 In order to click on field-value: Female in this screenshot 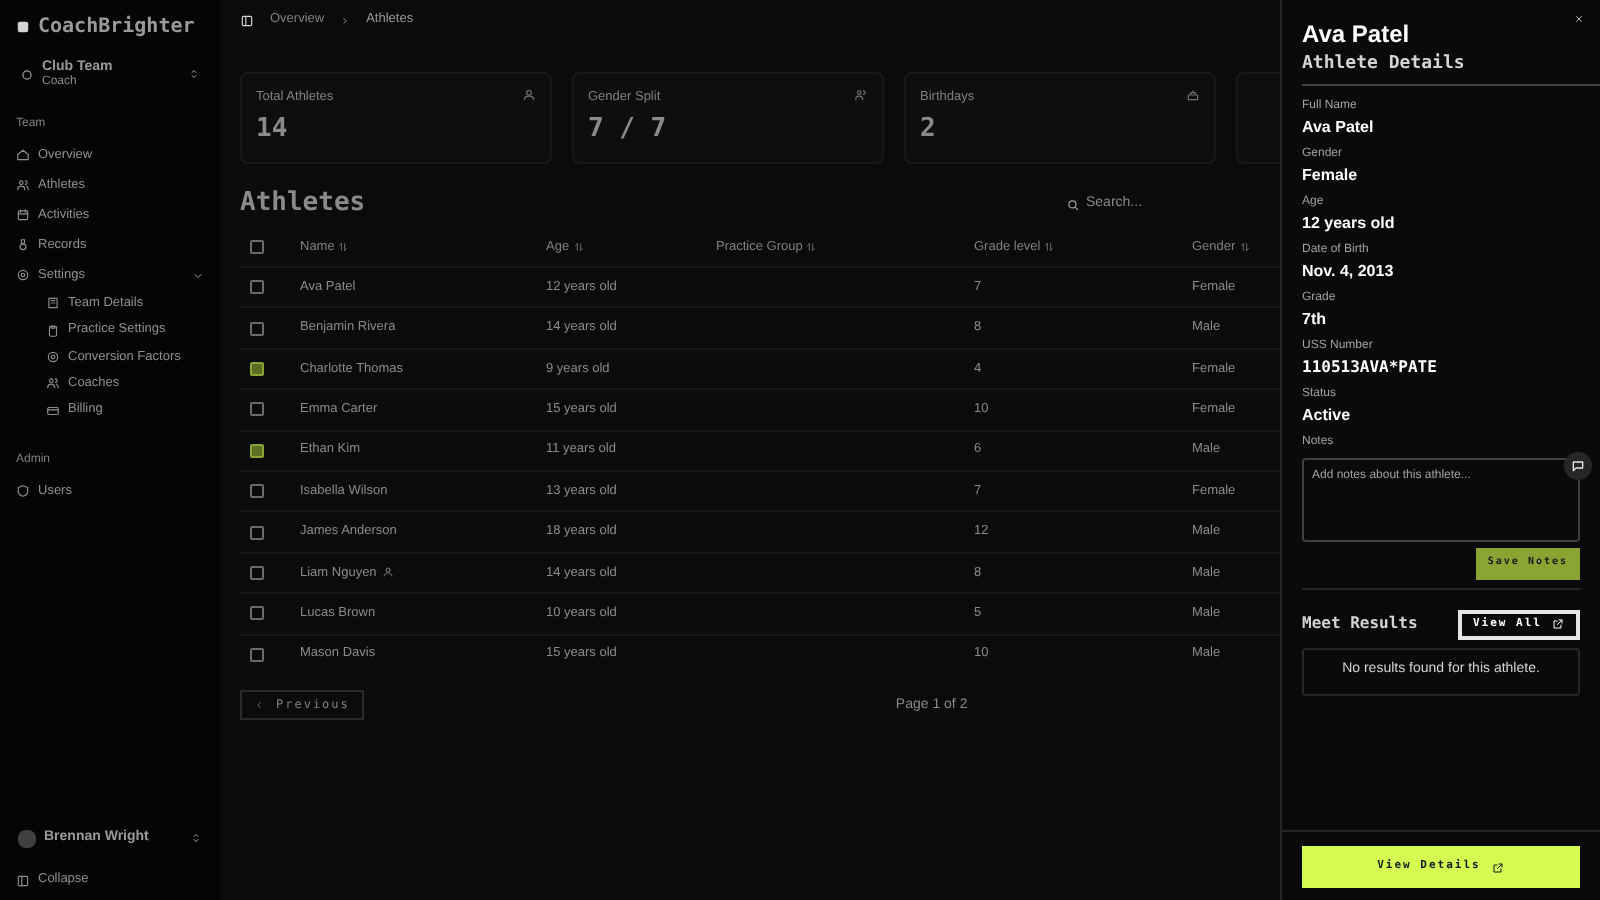, I will do `click(1331, 175)`.